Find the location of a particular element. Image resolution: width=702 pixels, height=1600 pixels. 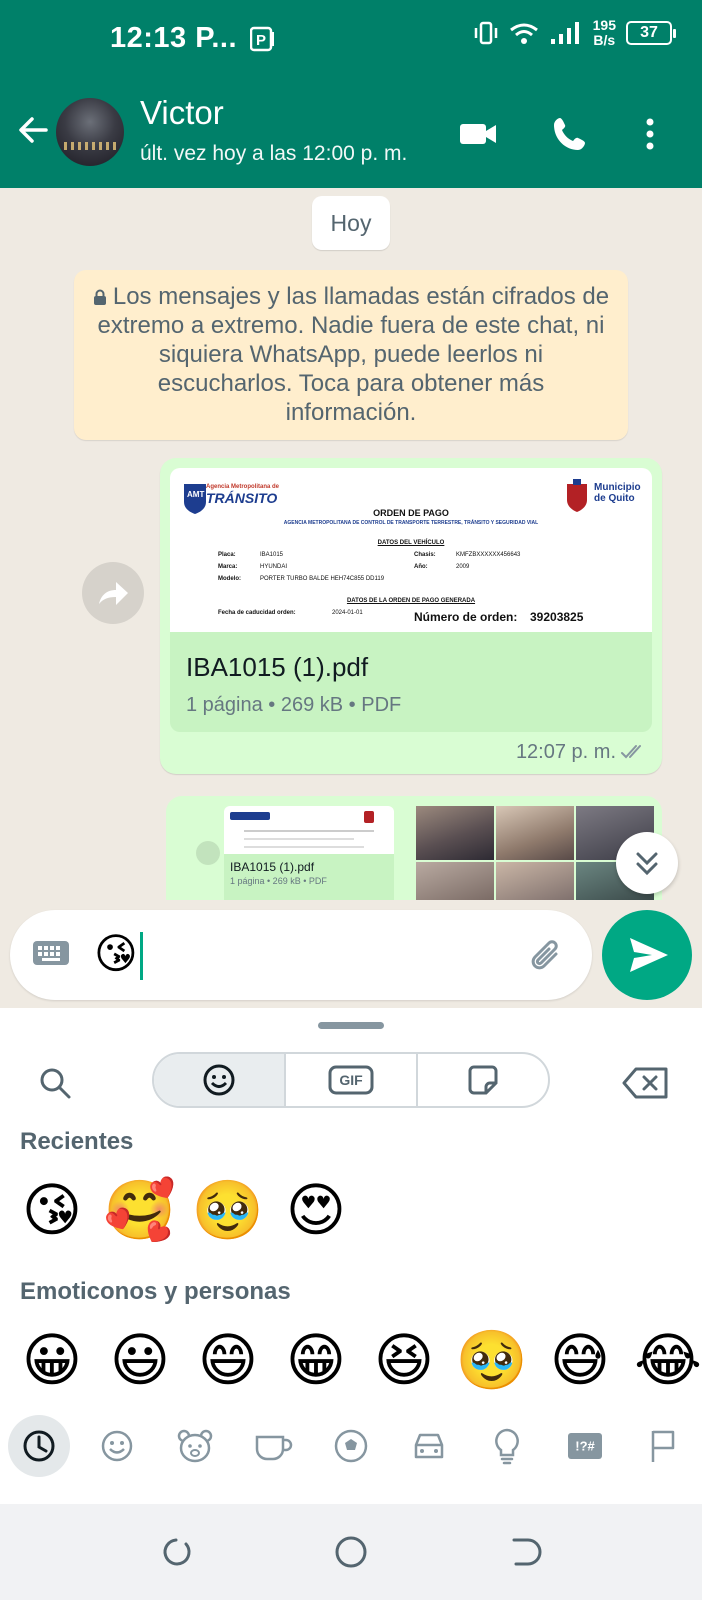

emoji-item: 😄 is located at coordinates (228, 1360).